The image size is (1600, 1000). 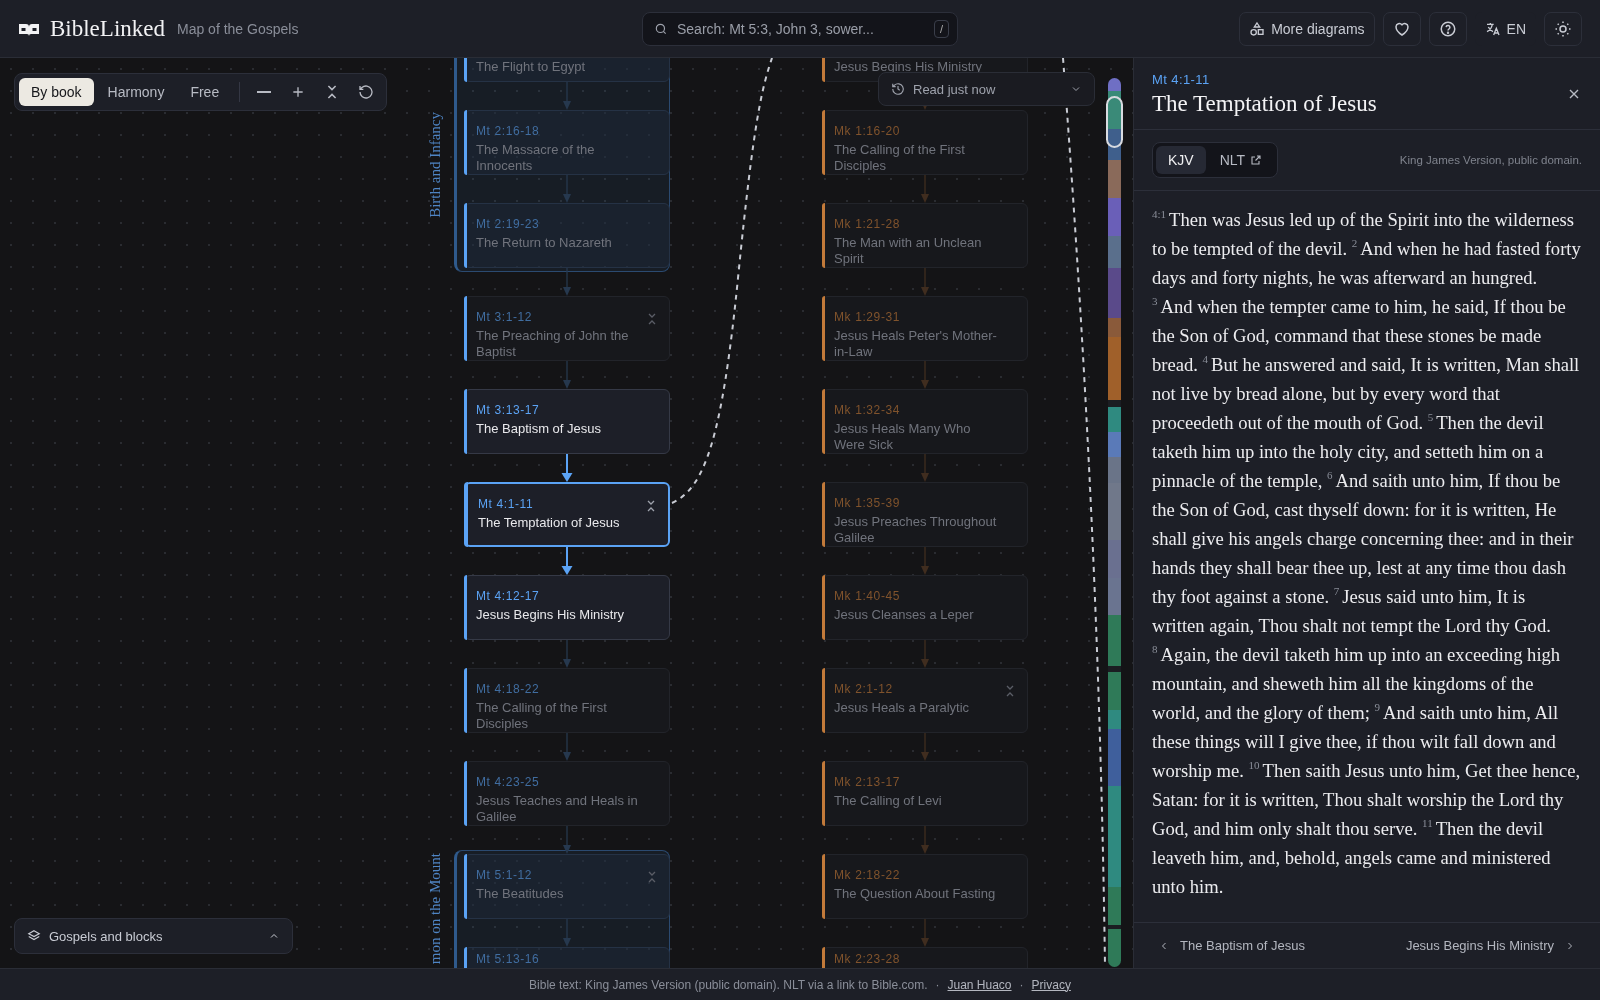 What do you see at coordinates (925, 957) in the screenshot?
I see `passage-card: Mk 2:23-28` at bounding box center [925, 957].